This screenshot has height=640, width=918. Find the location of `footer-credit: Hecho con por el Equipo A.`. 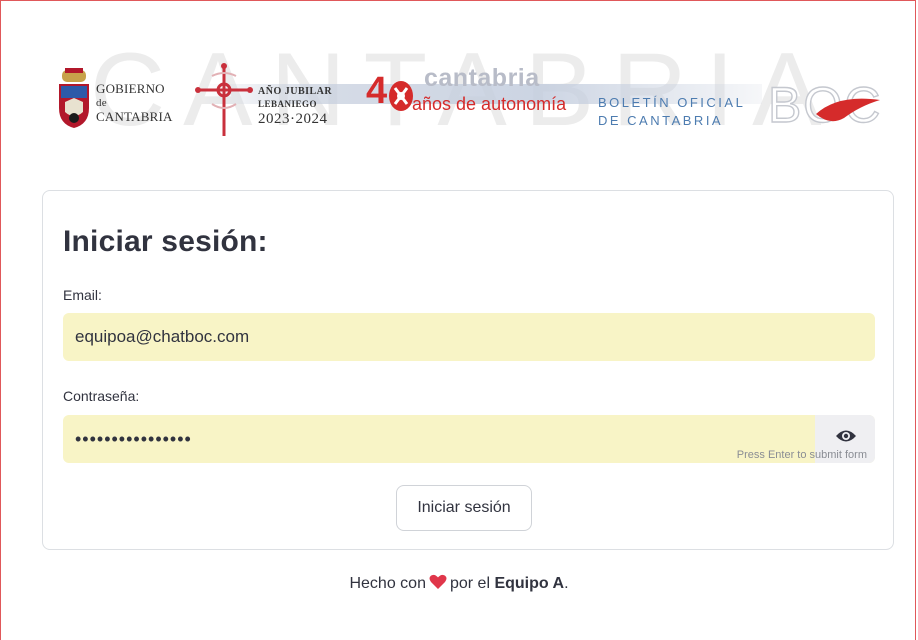

footer-credit: Hecho con por el Equipo A. is located at coordinates (459, 583).